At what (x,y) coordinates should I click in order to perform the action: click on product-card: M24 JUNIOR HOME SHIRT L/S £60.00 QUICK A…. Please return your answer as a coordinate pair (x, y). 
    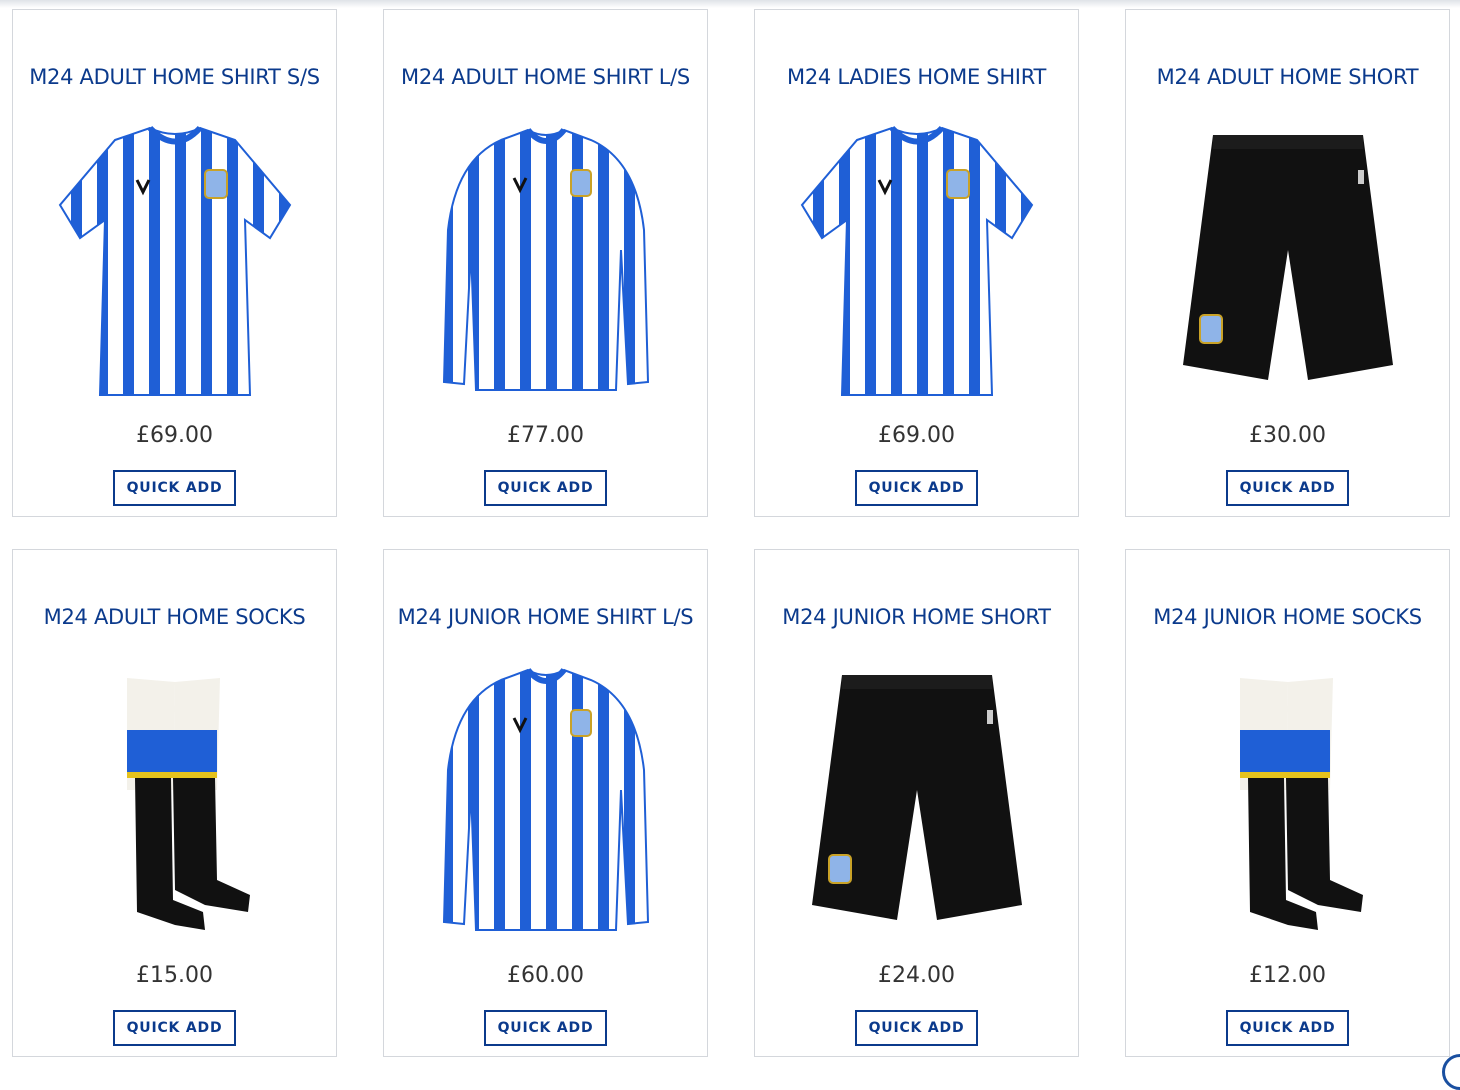
    Looking at the image, I should click on (545, 803).